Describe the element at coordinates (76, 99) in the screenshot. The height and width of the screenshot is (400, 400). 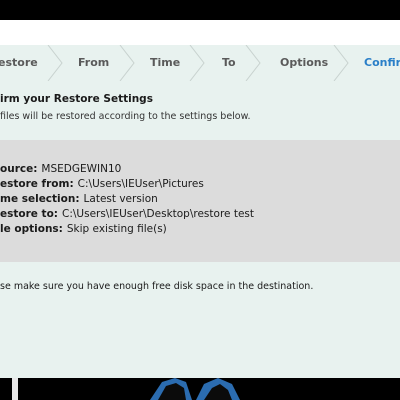
I see `confirm-heading: irm your Restore Settings` at that location.